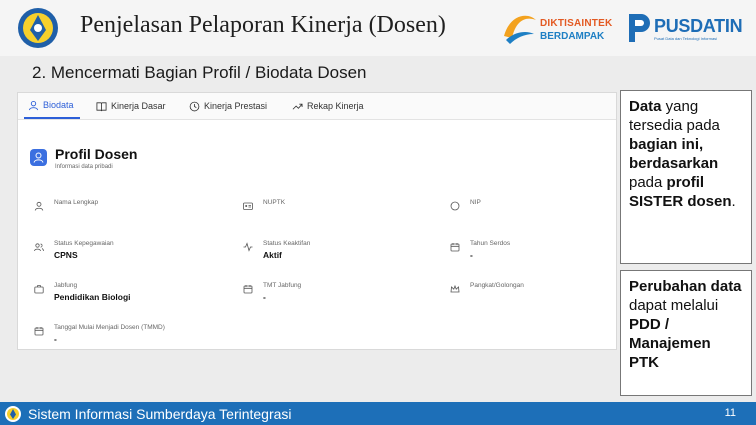  I want to click on field-value: Pendidikan Biologi, so click(92, 297).